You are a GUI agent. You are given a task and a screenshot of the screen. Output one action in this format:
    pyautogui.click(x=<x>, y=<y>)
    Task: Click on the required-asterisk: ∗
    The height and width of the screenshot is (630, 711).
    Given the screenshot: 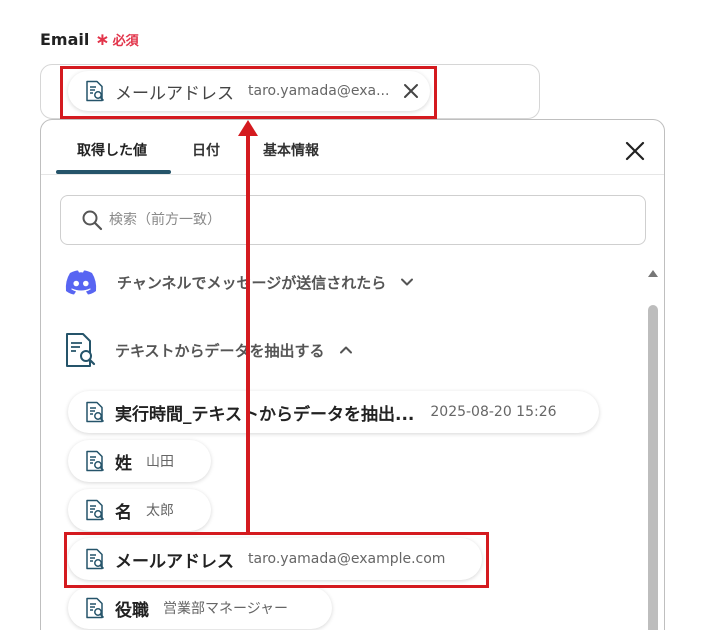 What is the action you would take?
    pyautogui.click(x=102, y=40)
    